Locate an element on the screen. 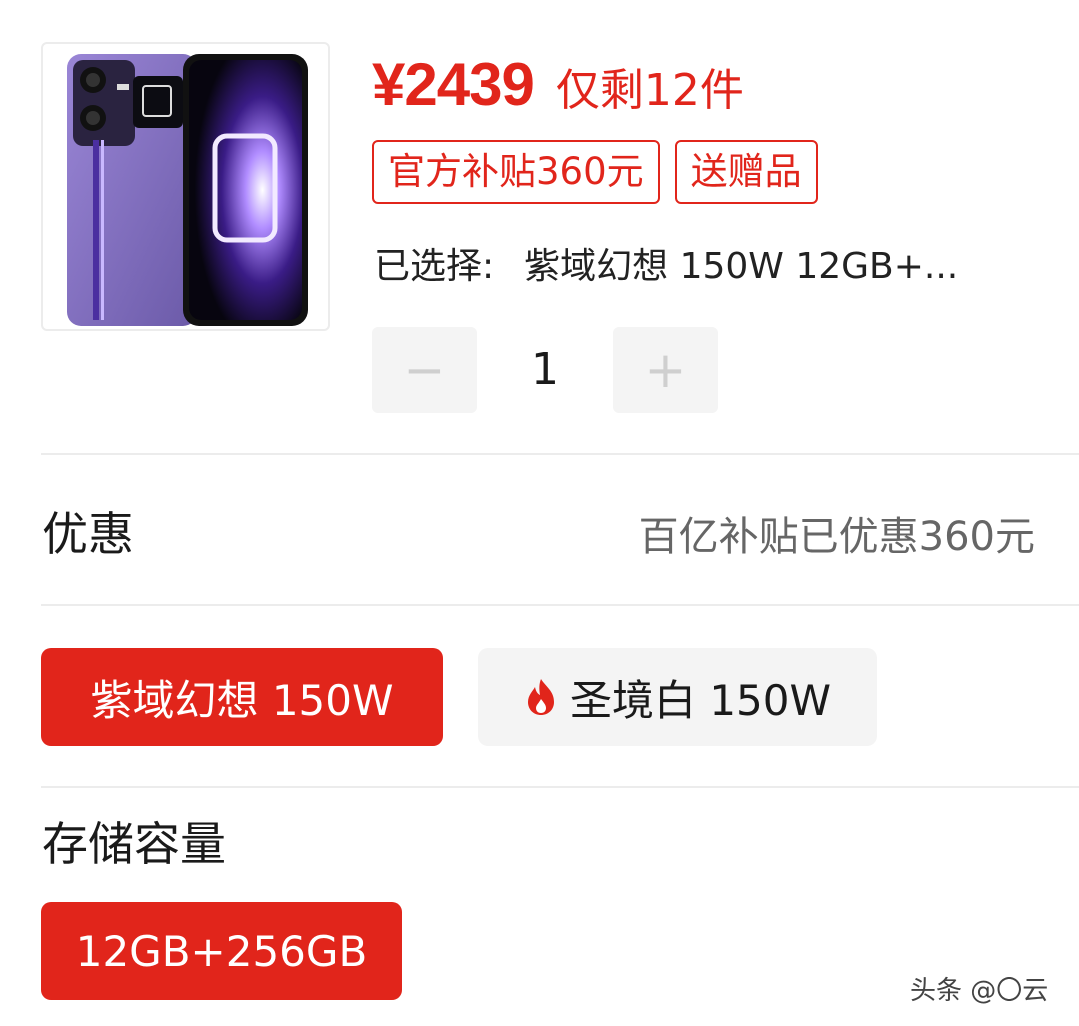 This screenshot has width=1079, height=1026. color-option-white: 圣境白 150W is located at coordinates (677, 697).